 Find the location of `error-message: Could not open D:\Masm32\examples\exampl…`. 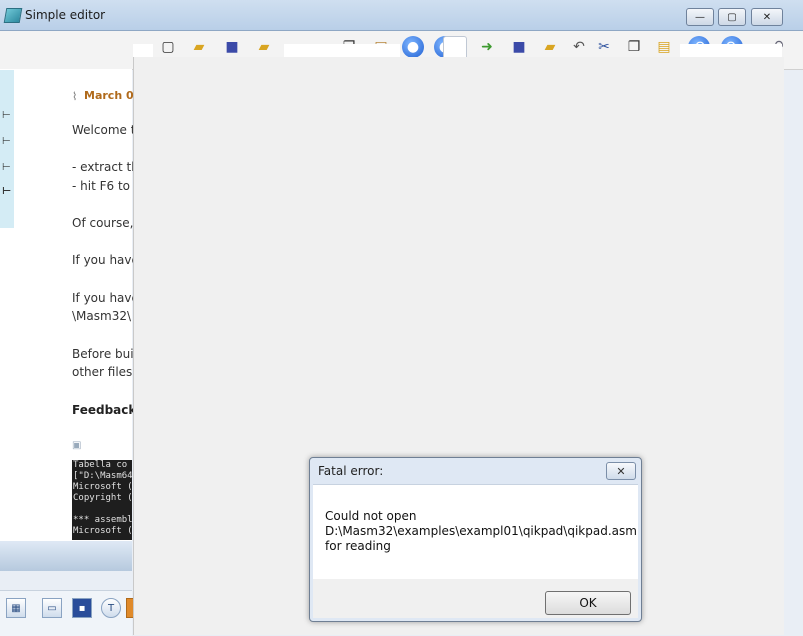

error-message: Could not open D:\Masm32\examples\exampl… is located at coordinates (481, 531).